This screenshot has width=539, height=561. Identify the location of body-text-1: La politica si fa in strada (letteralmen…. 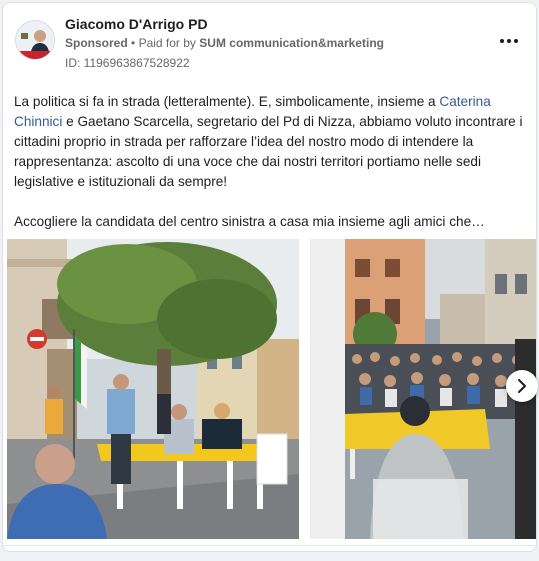
(227, 101).